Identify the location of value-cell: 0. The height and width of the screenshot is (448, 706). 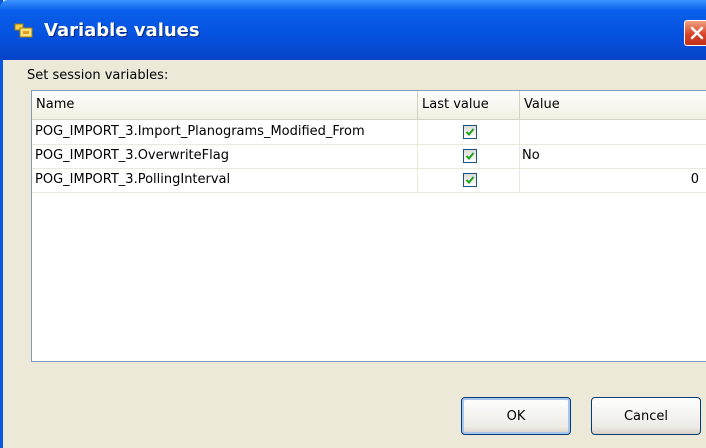
(613, 180).